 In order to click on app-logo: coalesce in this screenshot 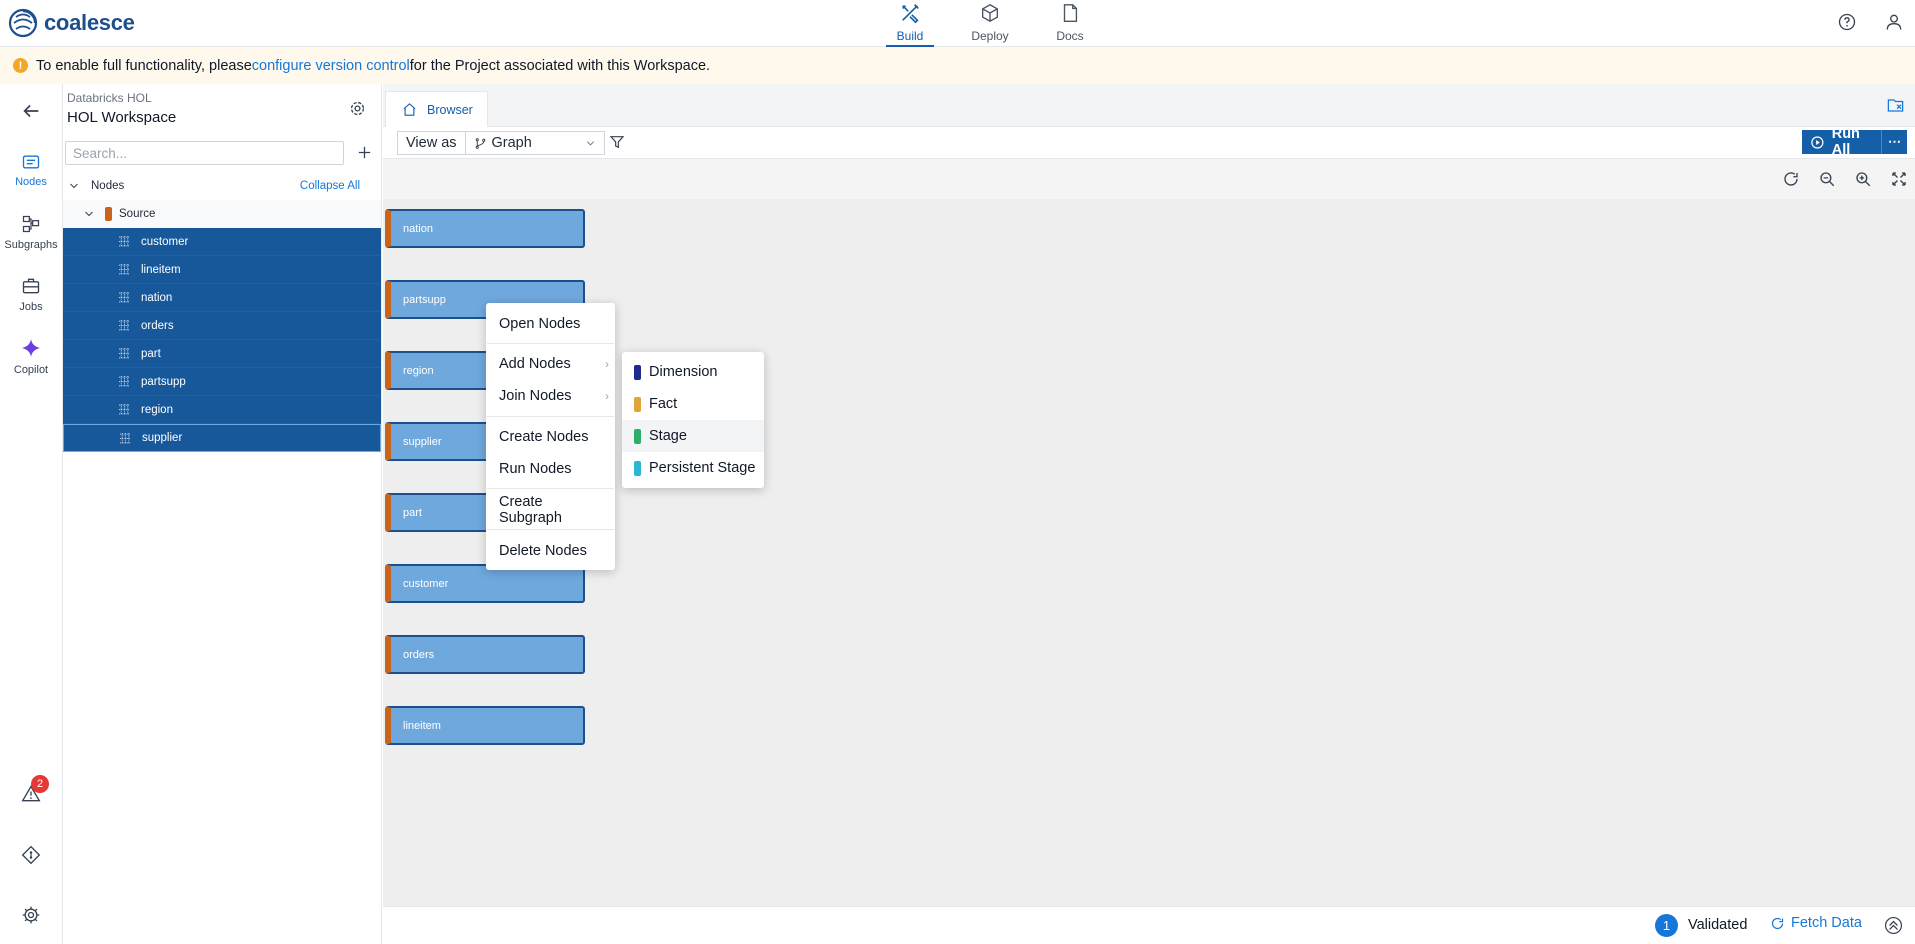, I will do `click(71, 23)`.